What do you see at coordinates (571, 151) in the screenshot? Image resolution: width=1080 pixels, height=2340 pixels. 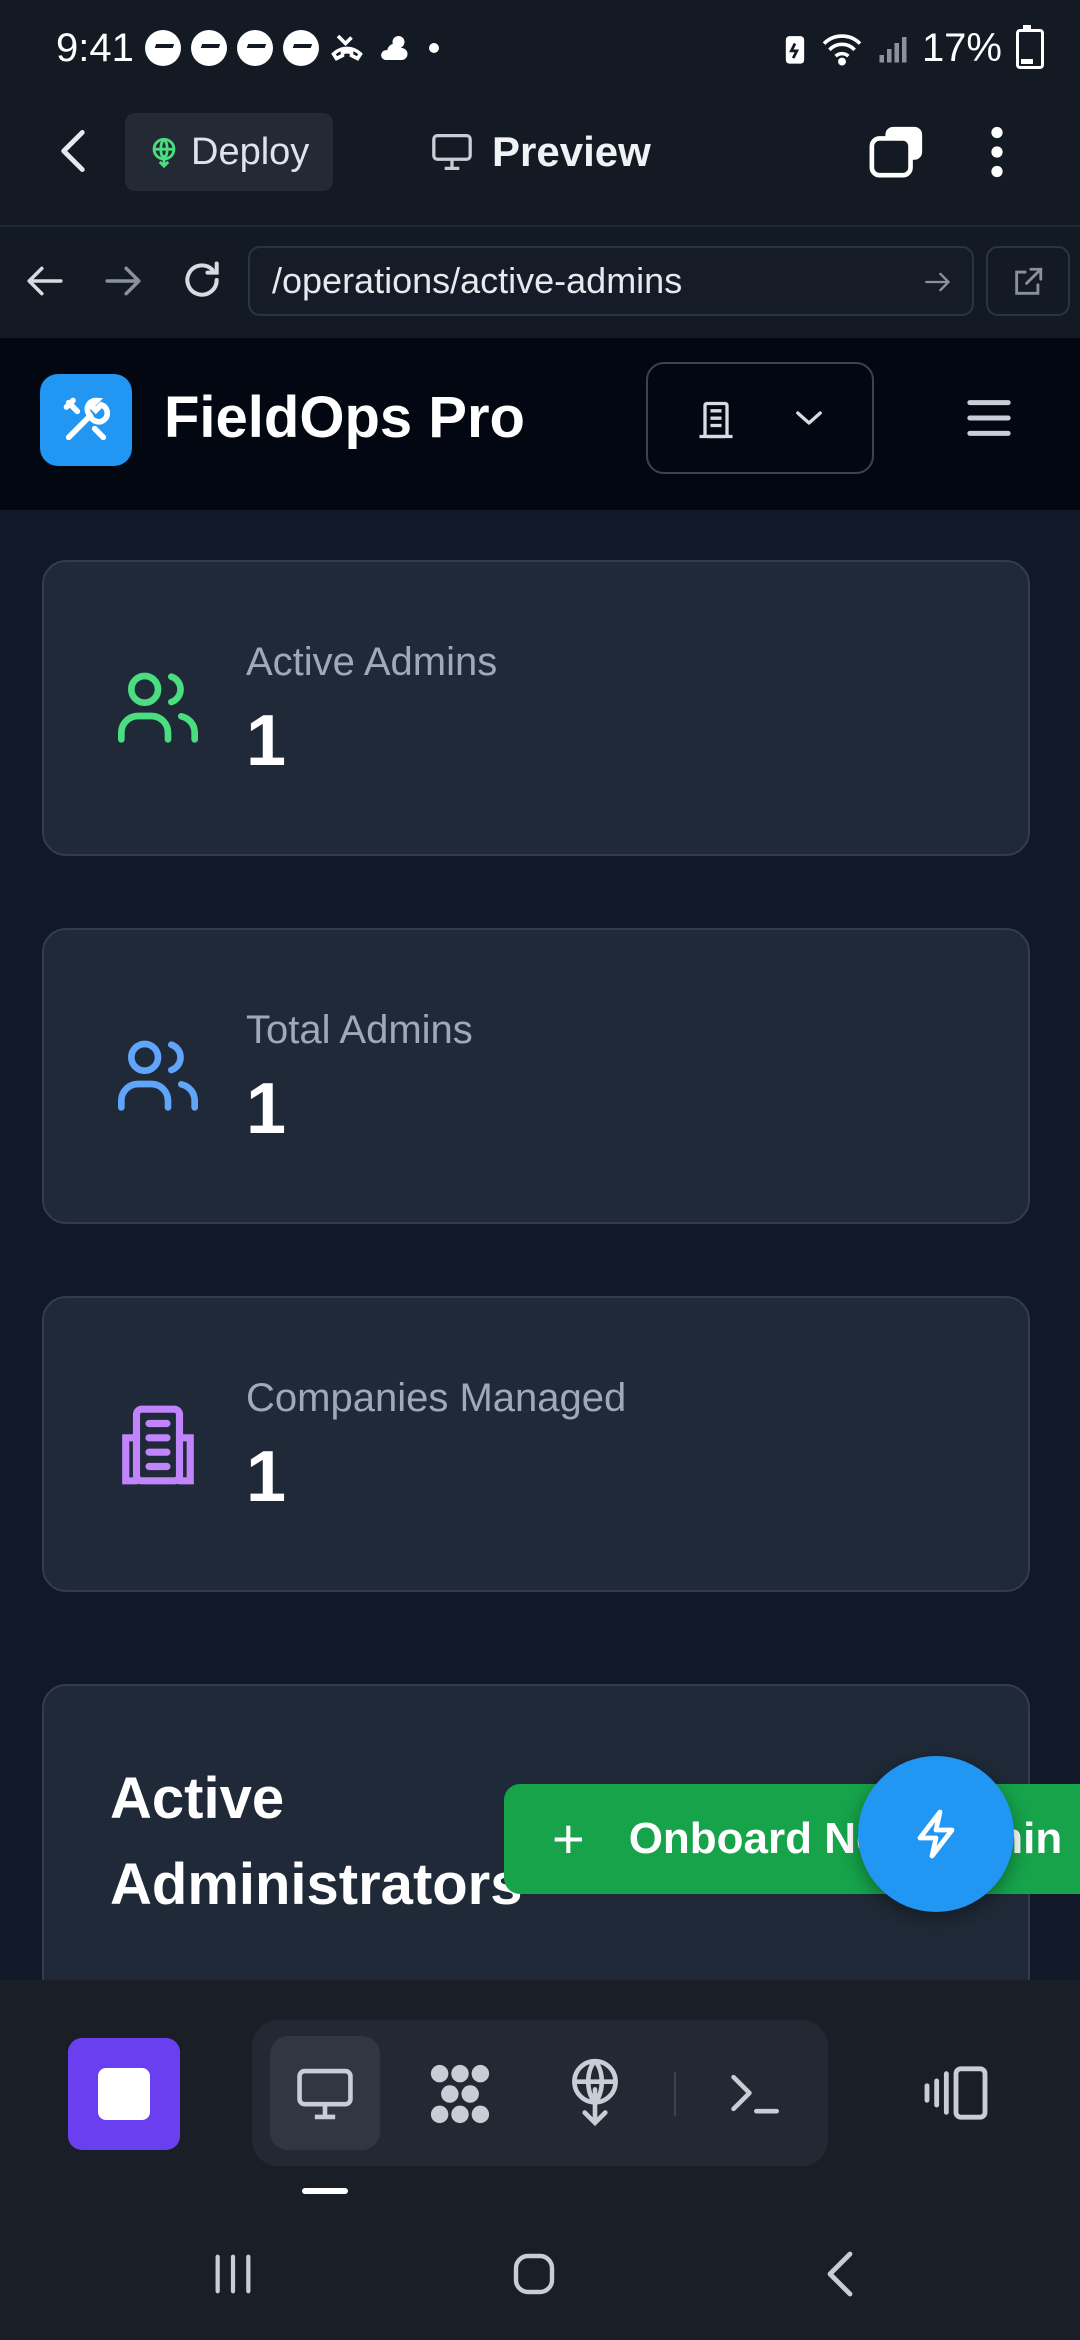 I see `preview-label: Preview` at bounding box center [571, 151].